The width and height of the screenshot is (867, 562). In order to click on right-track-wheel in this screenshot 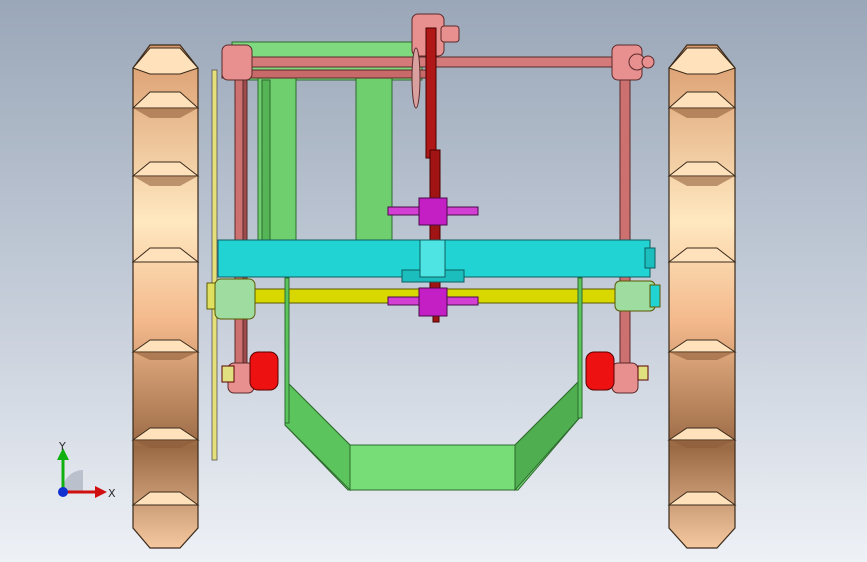, I will do `click(702, 296)`.